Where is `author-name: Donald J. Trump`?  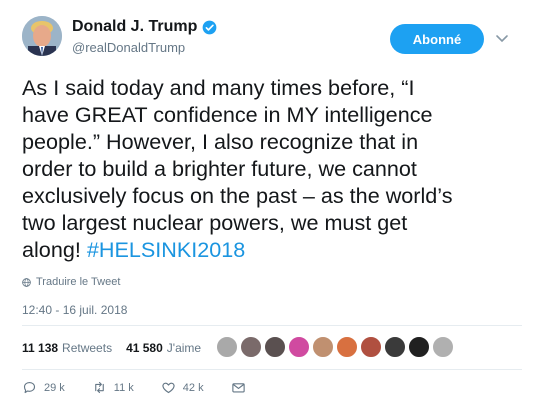 author-name: Donald J. Trump is located at coordinates (134, 27).